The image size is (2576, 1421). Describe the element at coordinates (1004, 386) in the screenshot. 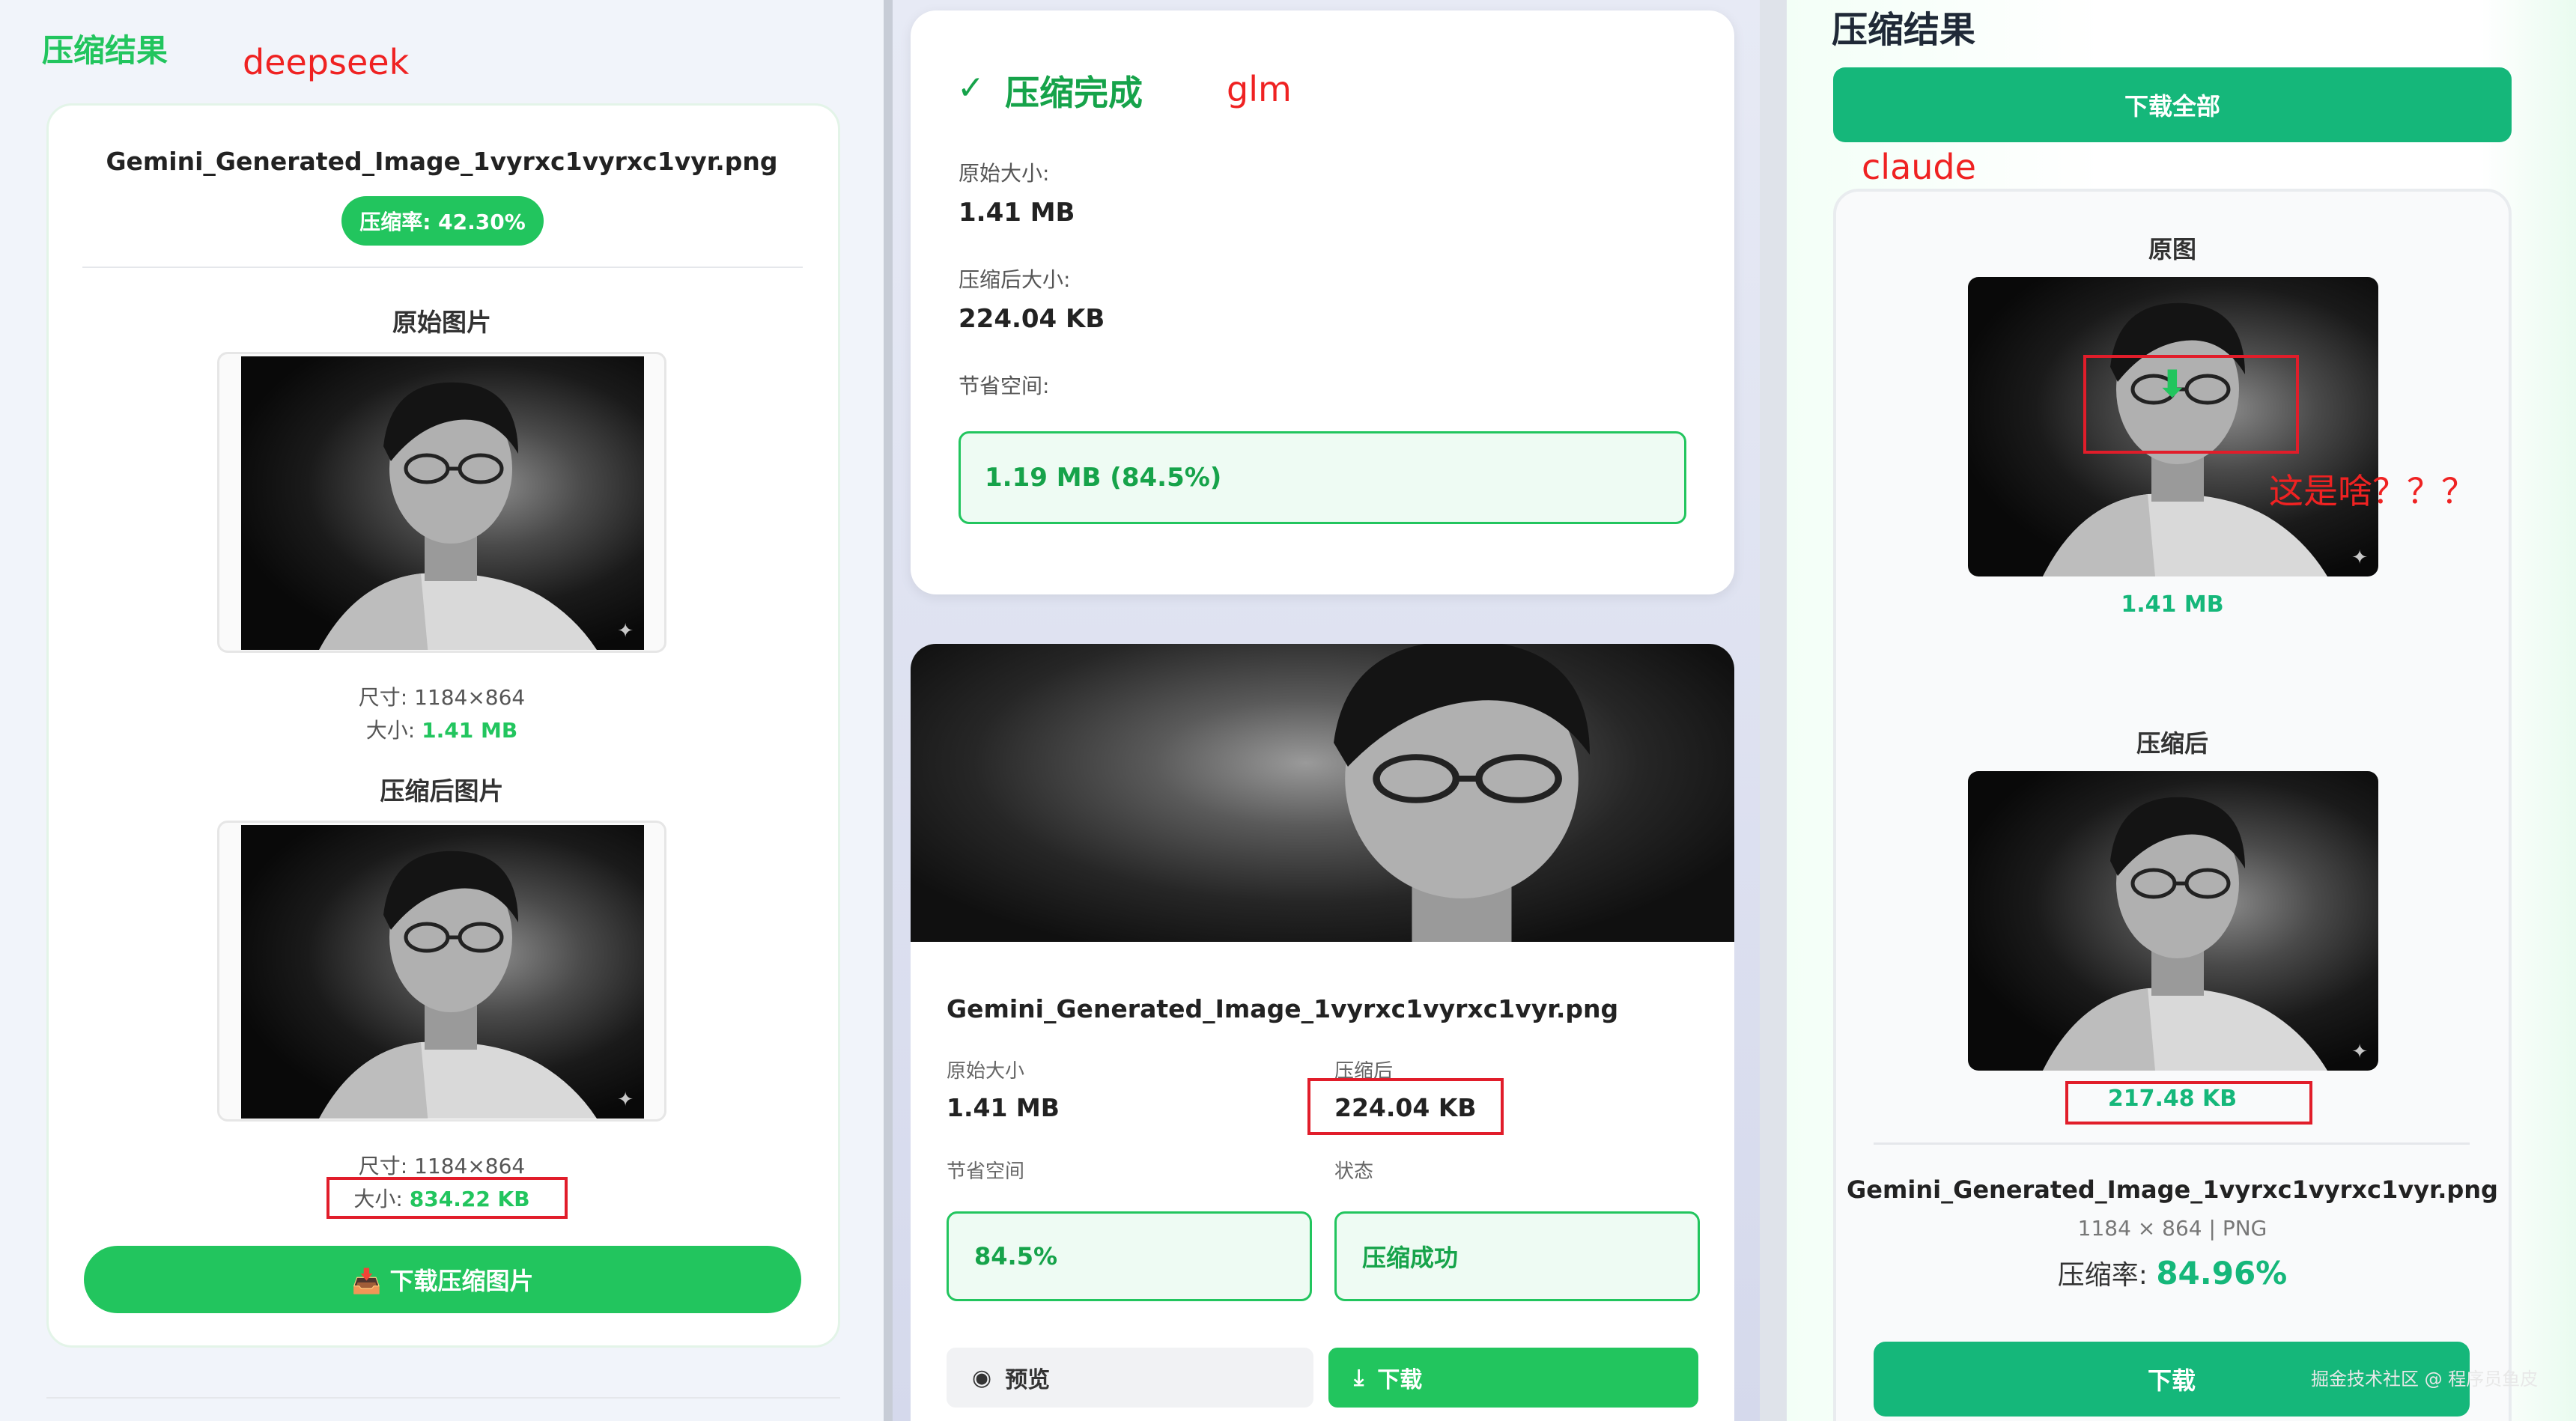

I see `glm-saved-label: 节省空间:` at that location.